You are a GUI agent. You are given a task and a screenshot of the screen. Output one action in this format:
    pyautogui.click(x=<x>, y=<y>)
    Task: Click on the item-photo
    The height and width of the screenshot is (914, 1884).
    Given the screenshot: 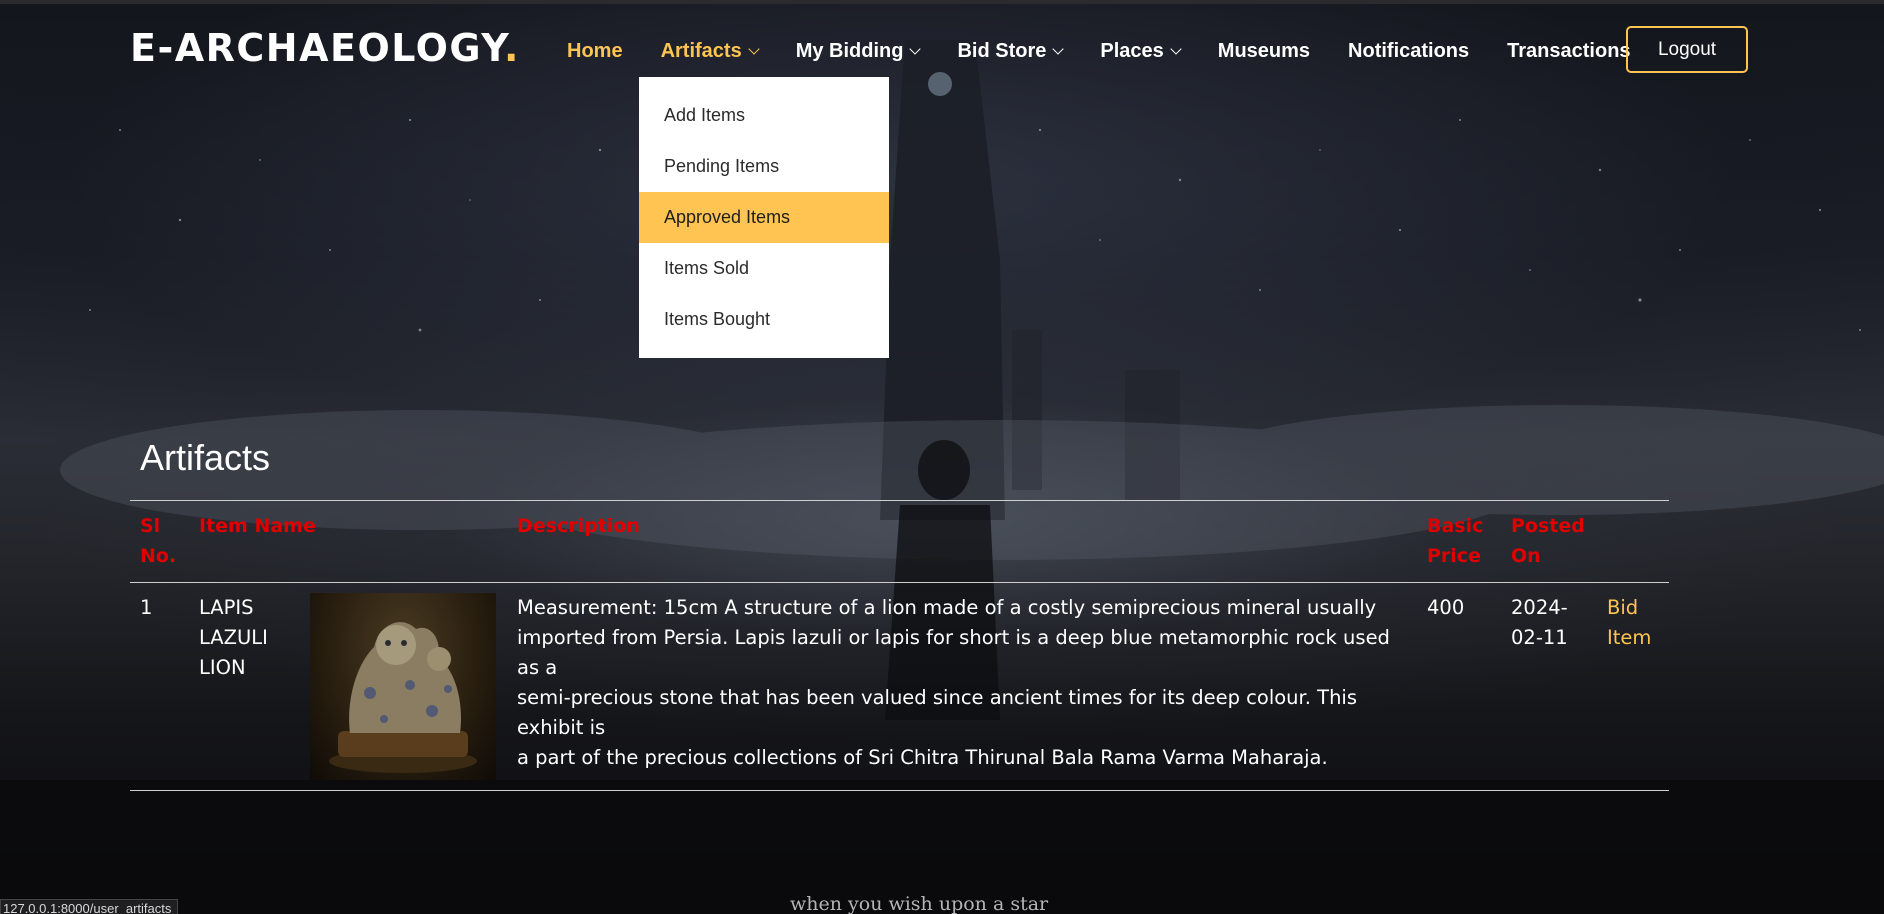 What is the action you would take?
    pyautogui.click(x=403, y=686)
    